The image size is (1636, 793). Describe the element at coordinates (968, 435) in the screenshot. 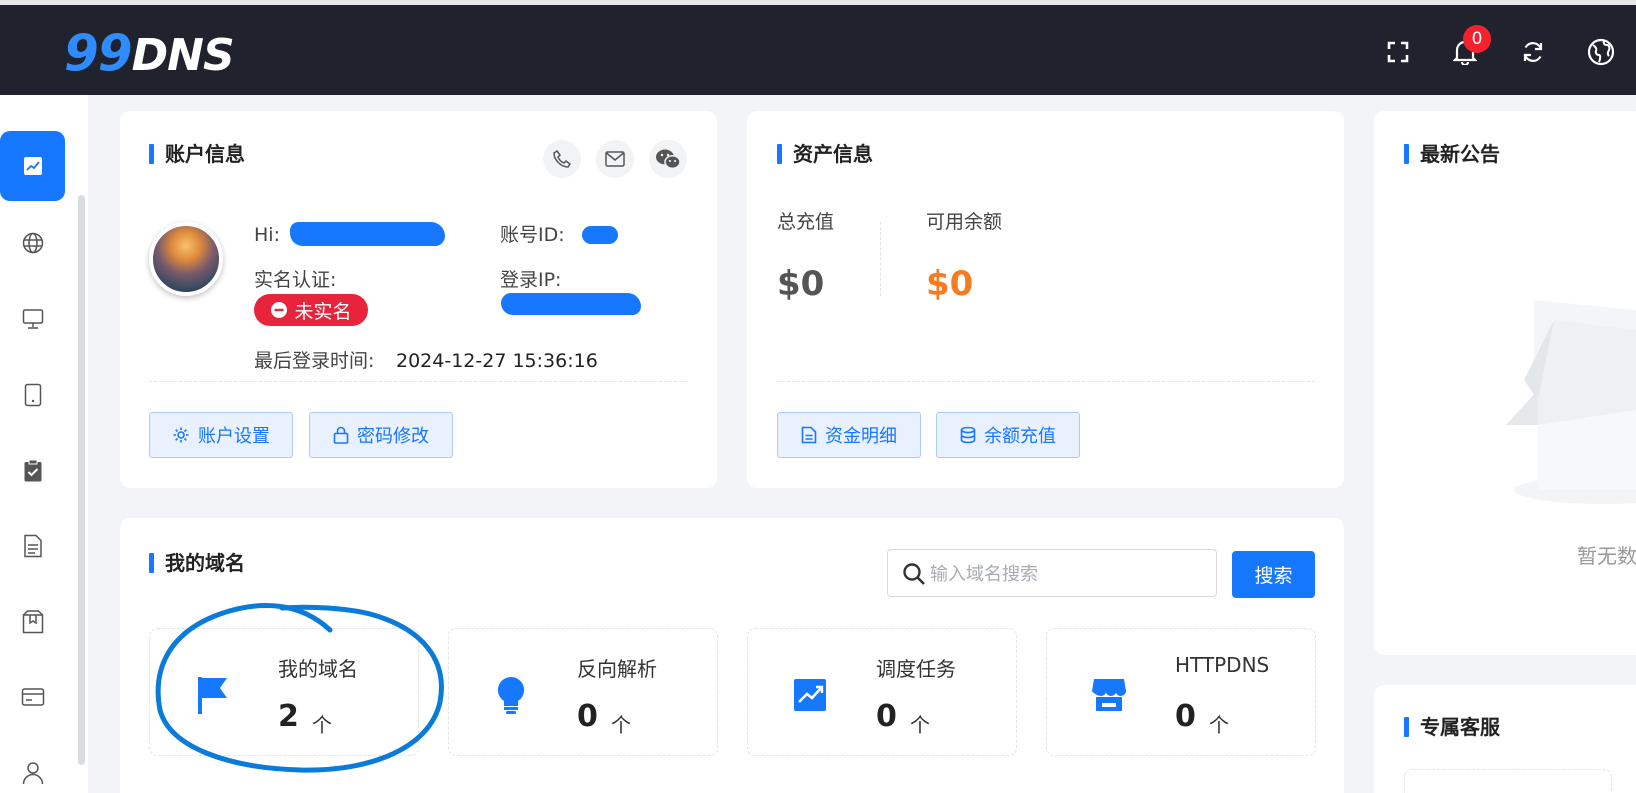

I see `database-icon` at that location.